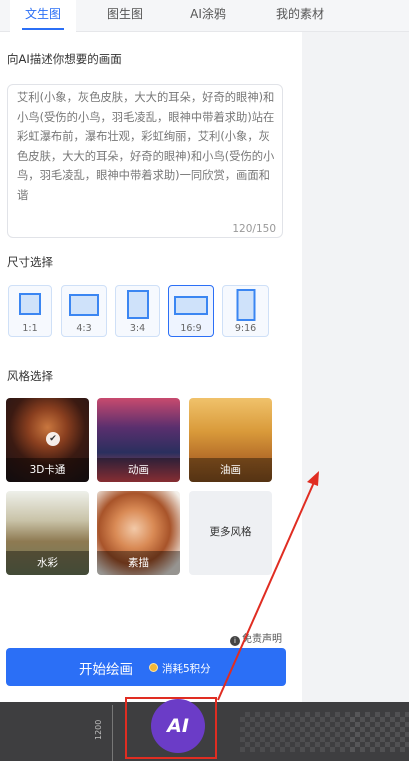  I want to click on portrait-ratio-icon, so click(137, 304).